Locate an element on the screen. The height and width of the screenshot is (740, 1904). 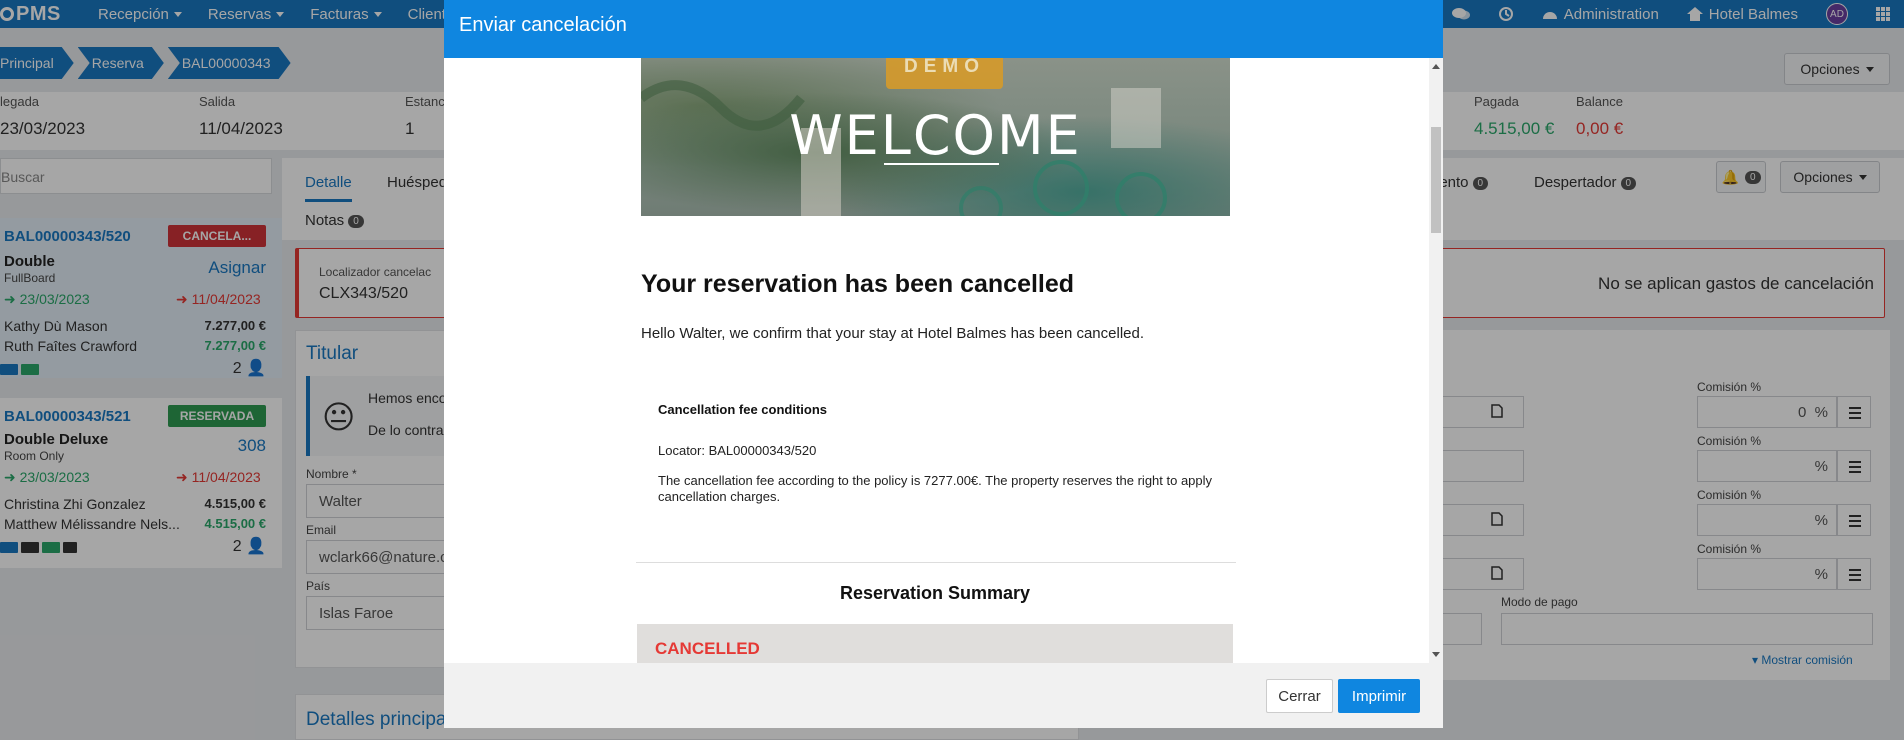
print-button: Imprimir is located at coordinates (1379, 696).